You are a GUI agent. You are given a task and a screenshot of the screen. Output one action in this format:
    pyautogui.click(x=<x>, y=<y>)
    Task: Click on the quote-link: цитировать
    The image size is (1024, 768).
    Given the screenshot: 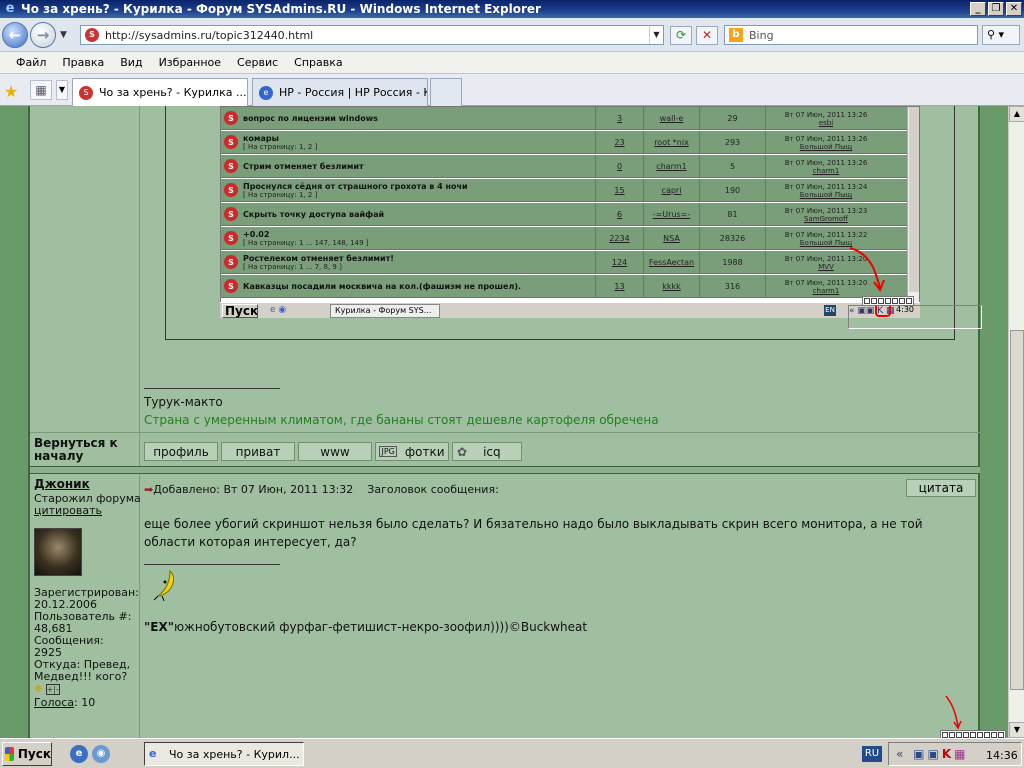 What is the action you would take?
    pyautogui.click(x=68, y=510)
    